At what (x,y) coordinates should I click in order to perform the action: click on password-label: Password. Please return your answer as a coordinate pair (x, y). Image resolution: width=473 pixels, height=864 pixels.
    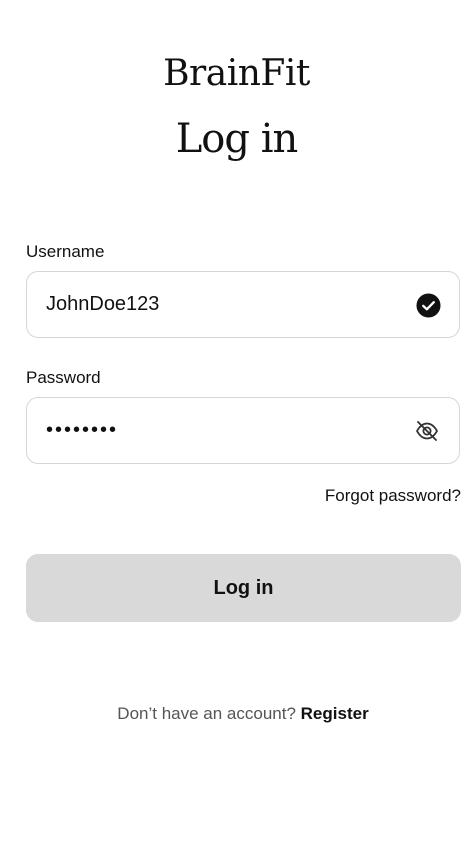
    Looking at the image, I should click on (63, 377).